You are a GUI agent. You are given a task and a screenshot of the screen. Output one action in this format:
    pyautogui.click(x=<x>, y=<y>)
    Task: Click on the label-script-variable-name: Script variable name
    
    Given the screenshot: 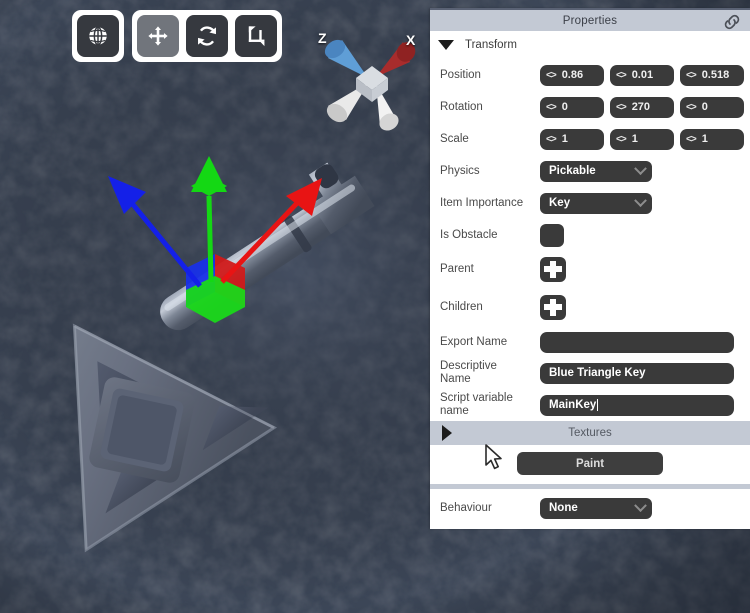 What is the action you would take?
    pyautogui.click(x=490, y=405)
    